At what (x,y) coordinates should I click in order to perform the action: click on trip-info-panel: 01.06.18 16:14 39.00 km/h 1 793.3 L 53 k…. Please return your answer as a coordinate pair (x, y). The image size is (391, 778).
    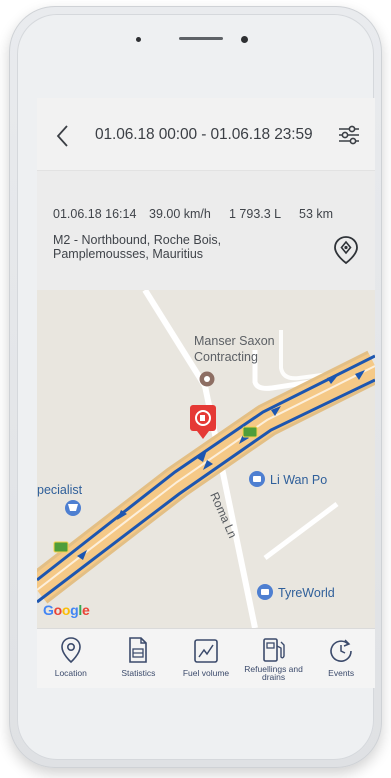
    Looking at the image, I should click on (206, 230).